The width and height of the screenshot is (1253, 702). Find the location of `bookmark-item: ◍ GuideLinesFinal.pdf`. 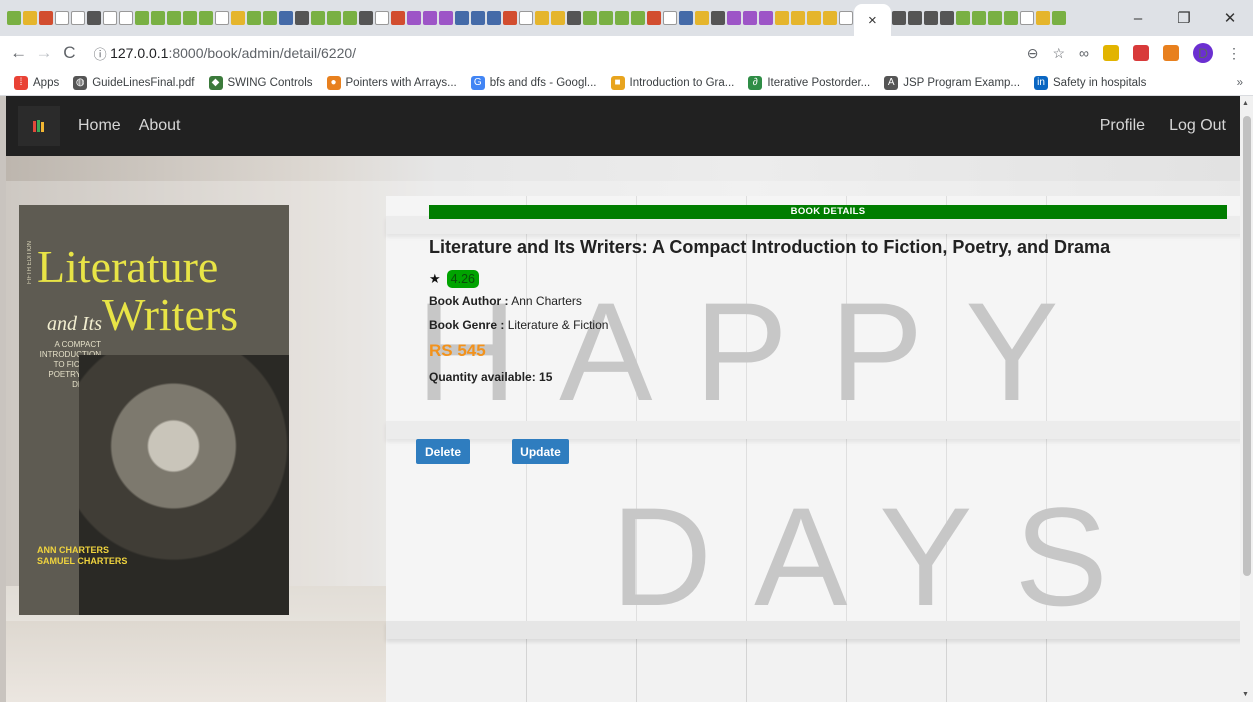

bookmark-item: ◍ GuideLinesFinal.pdf is located at coordinates (134, 82).